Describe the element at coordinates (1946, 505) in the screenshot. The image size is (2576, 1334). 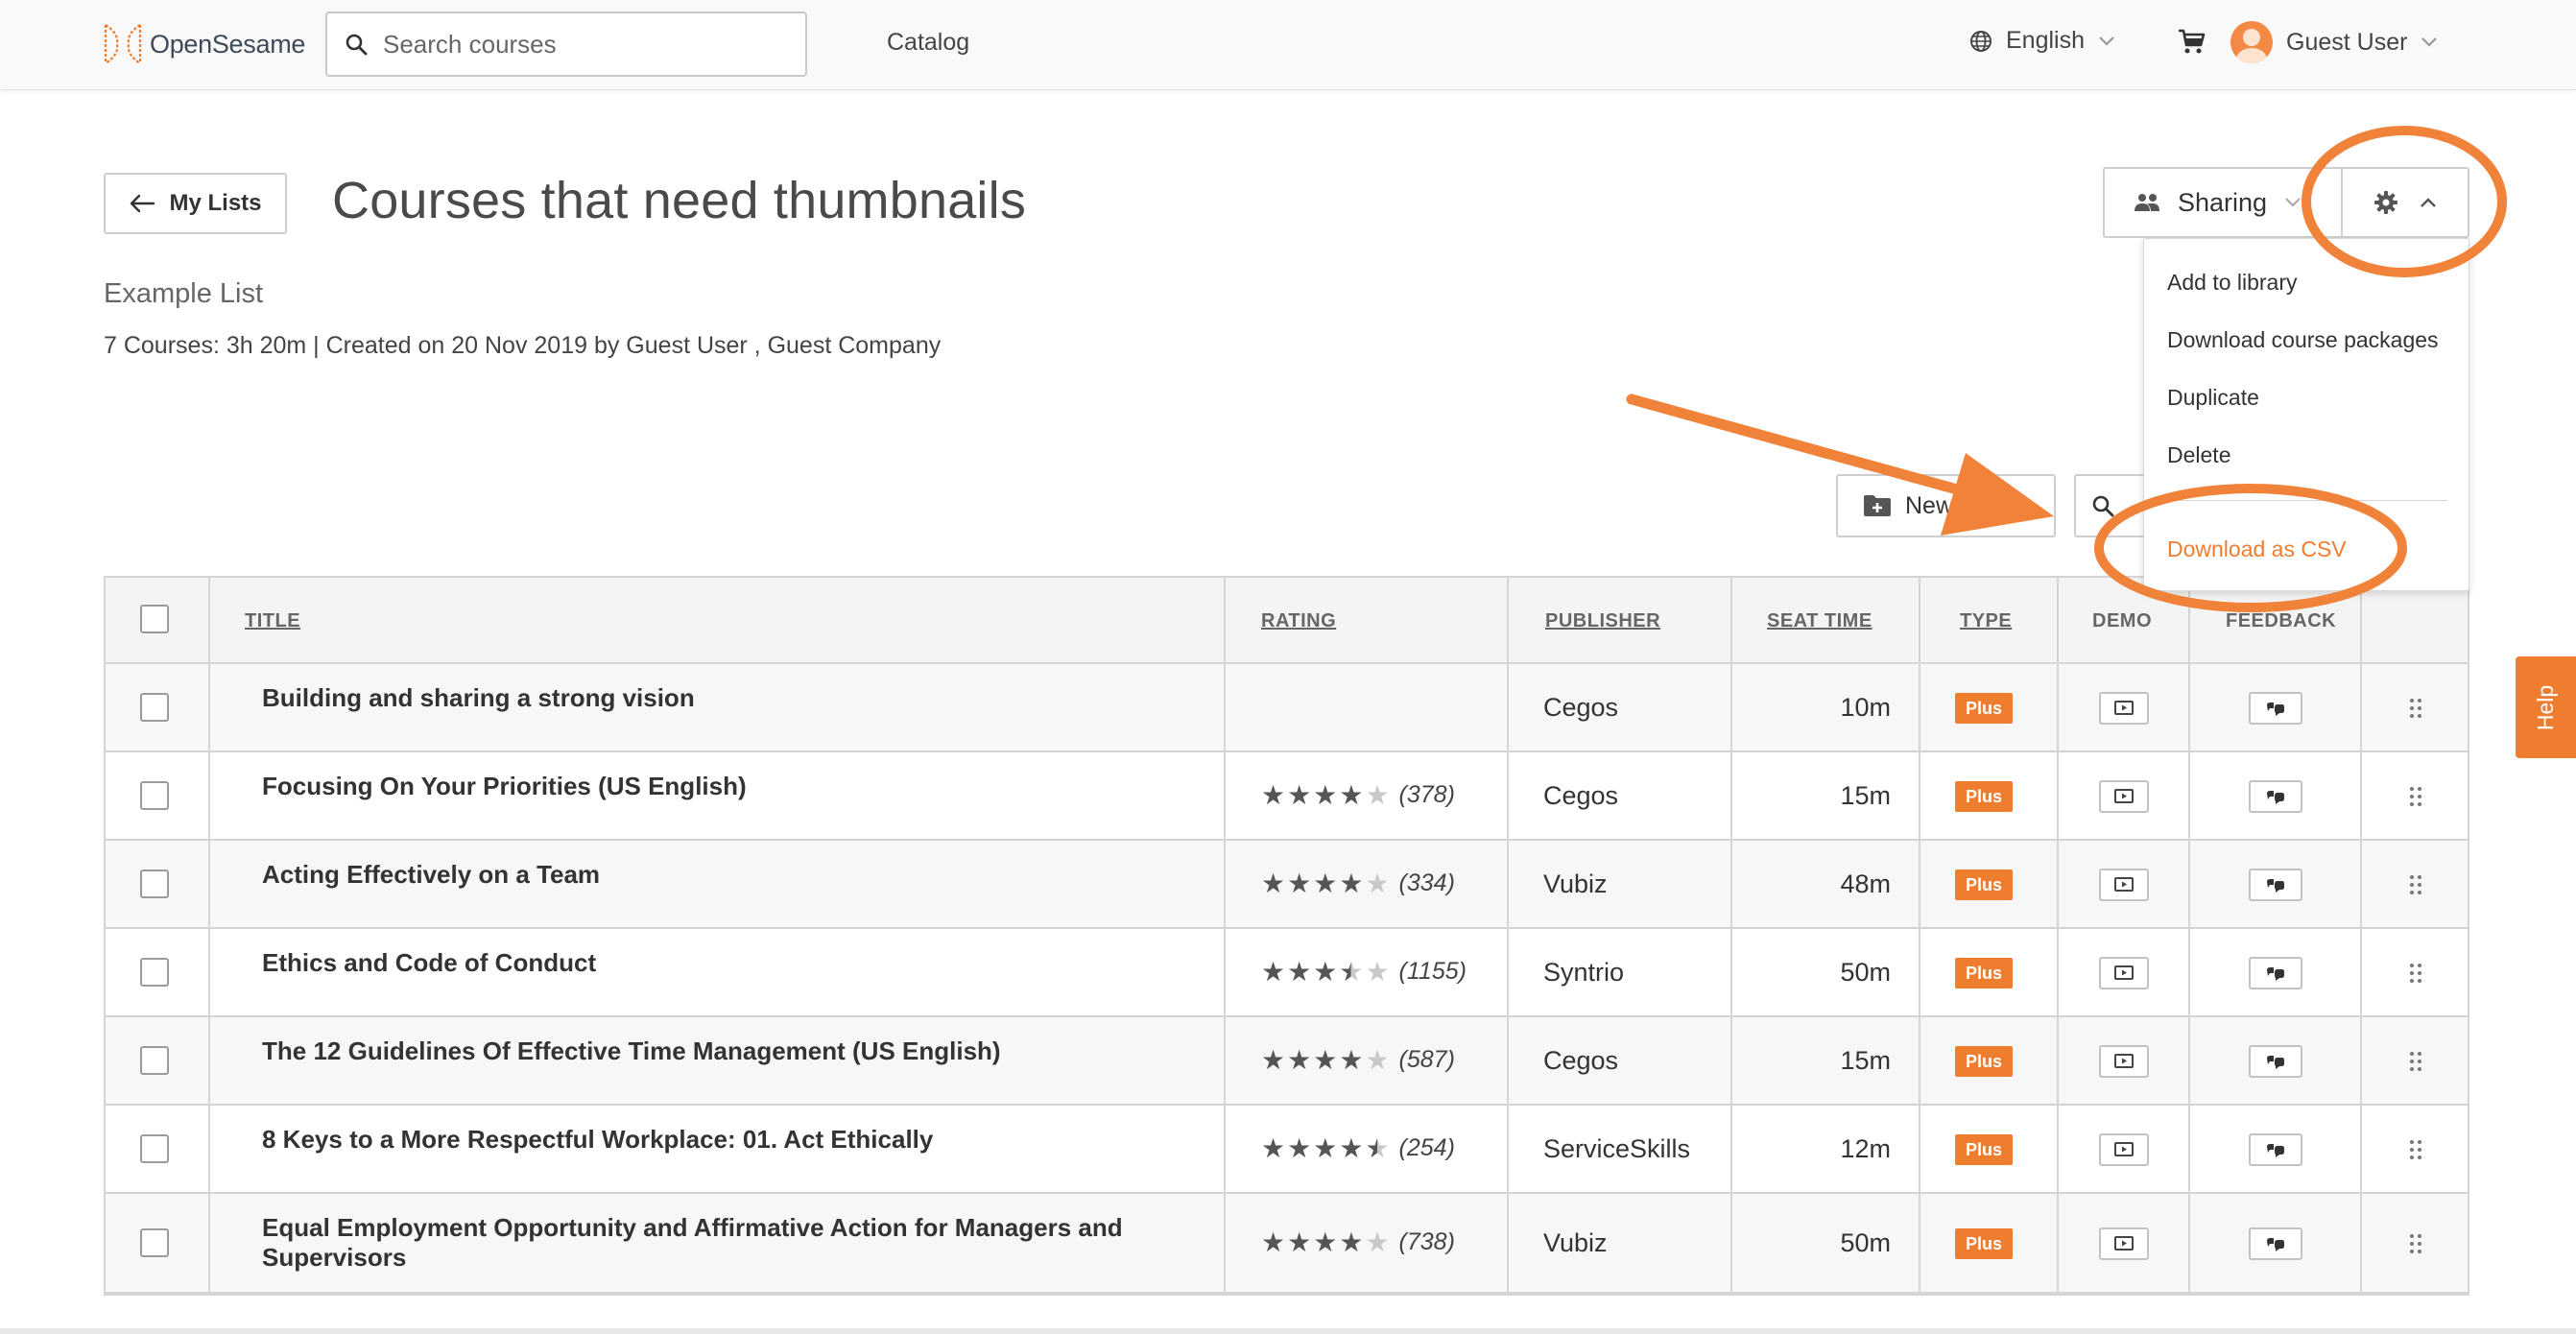
I see `new-folder-button: New Folder` at that location.